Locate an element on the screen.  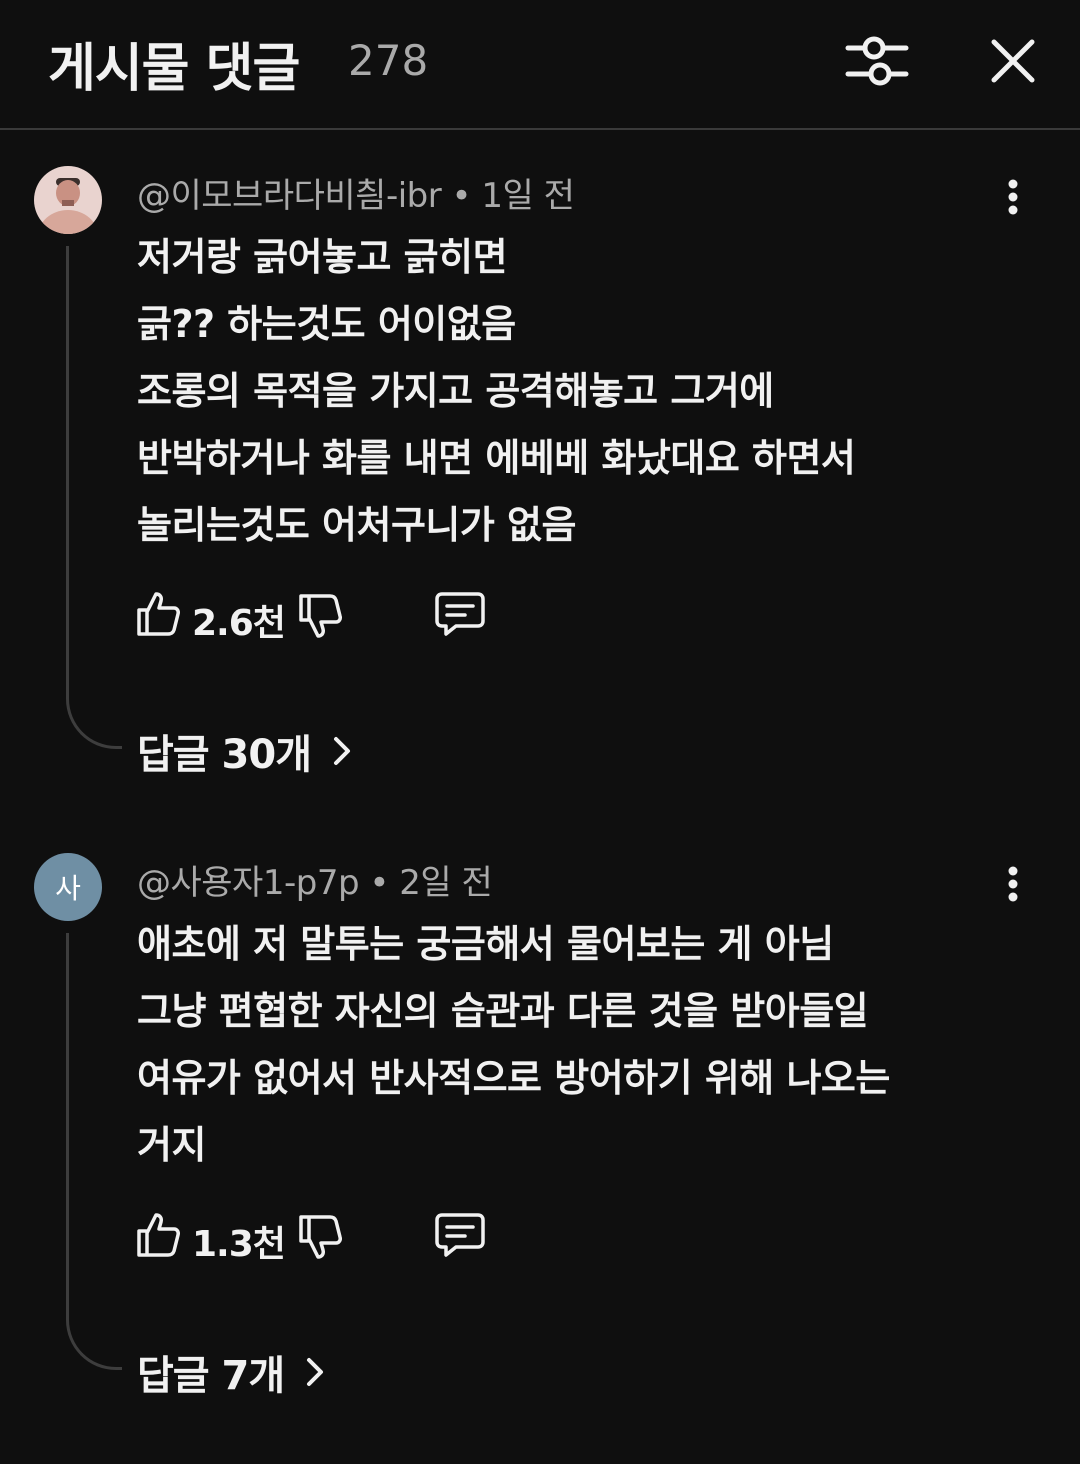
avatar is located at coordinates (68, 200).